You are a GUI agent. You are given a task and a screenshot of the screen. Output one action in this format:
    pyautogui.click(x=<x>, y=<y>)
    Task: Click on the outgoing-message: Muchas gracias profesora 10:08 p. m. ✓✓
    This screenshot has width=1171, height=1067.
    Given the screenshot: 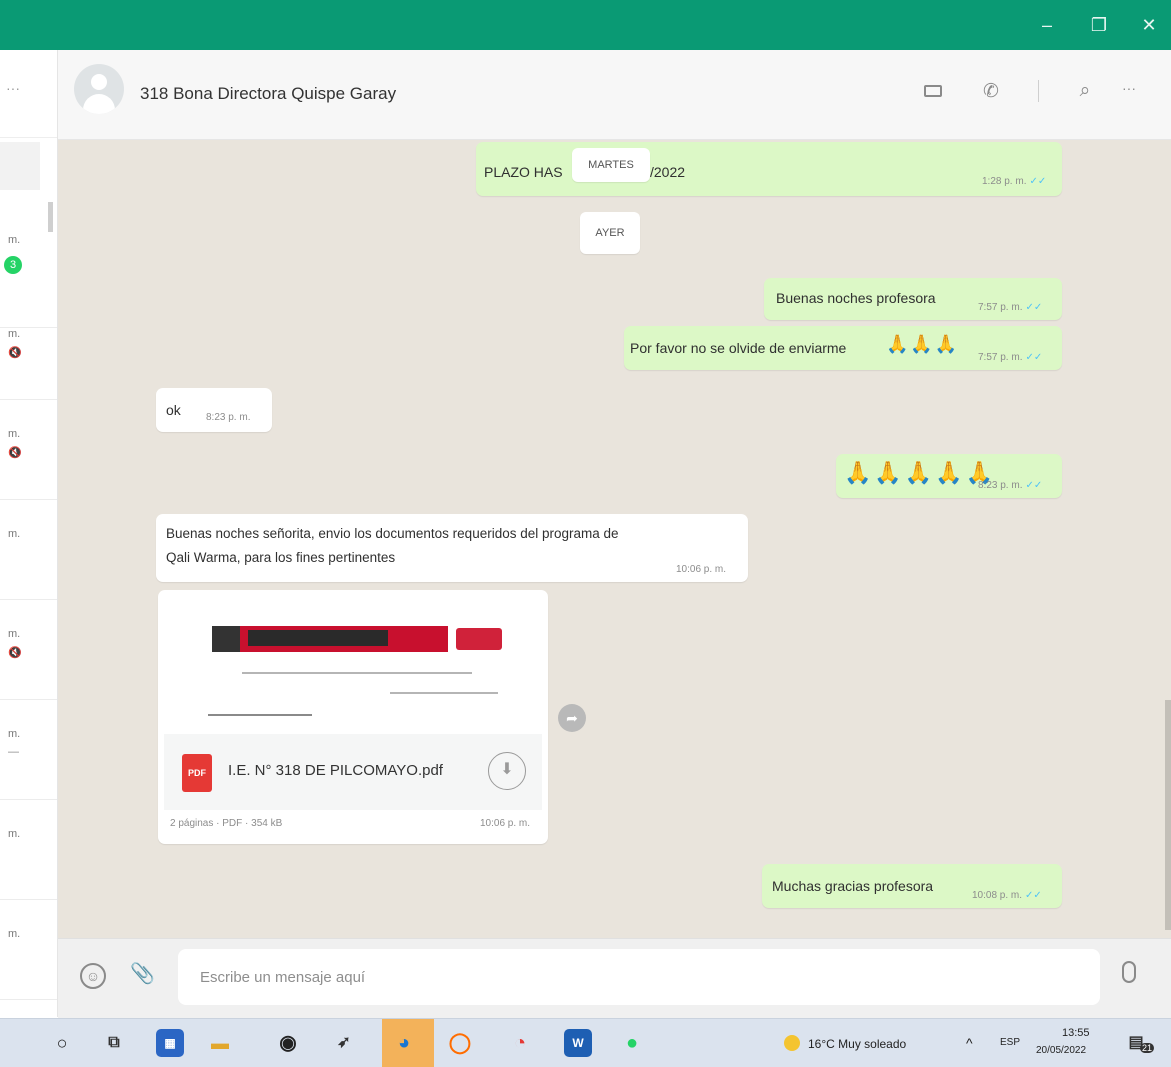 What is the action you would take?
    pyautogui.click(x=912, y=886)
    